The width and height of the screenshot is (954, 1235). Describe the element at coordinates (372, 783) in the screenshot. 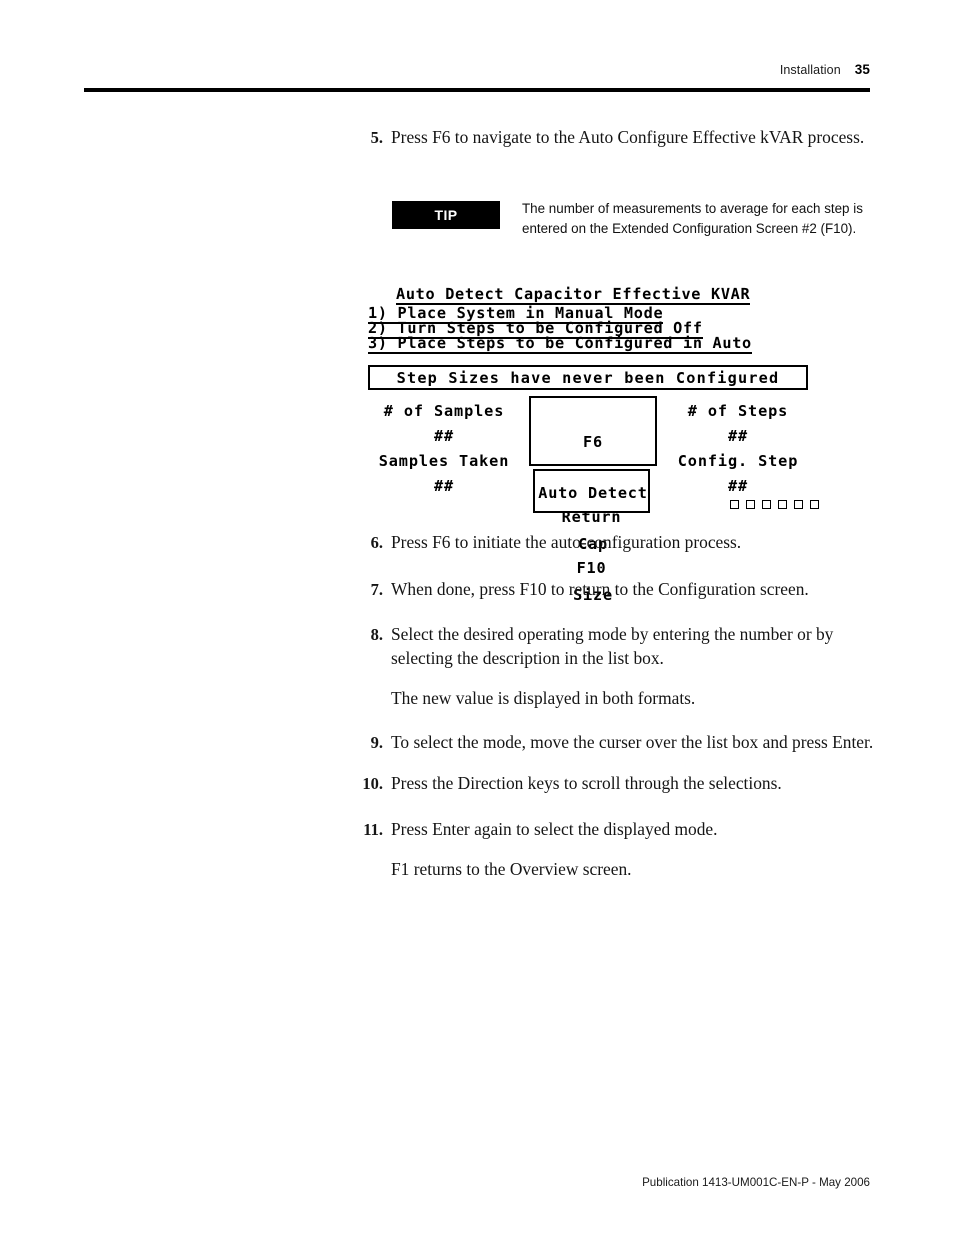

I see `step-number: 10.` at that location.